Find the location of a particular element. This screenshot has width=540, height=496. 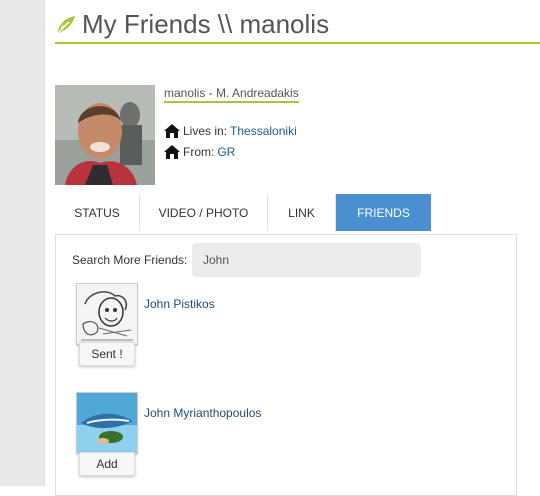

page-header: My Friends \\ manolis is located at coordinates (297, 26).